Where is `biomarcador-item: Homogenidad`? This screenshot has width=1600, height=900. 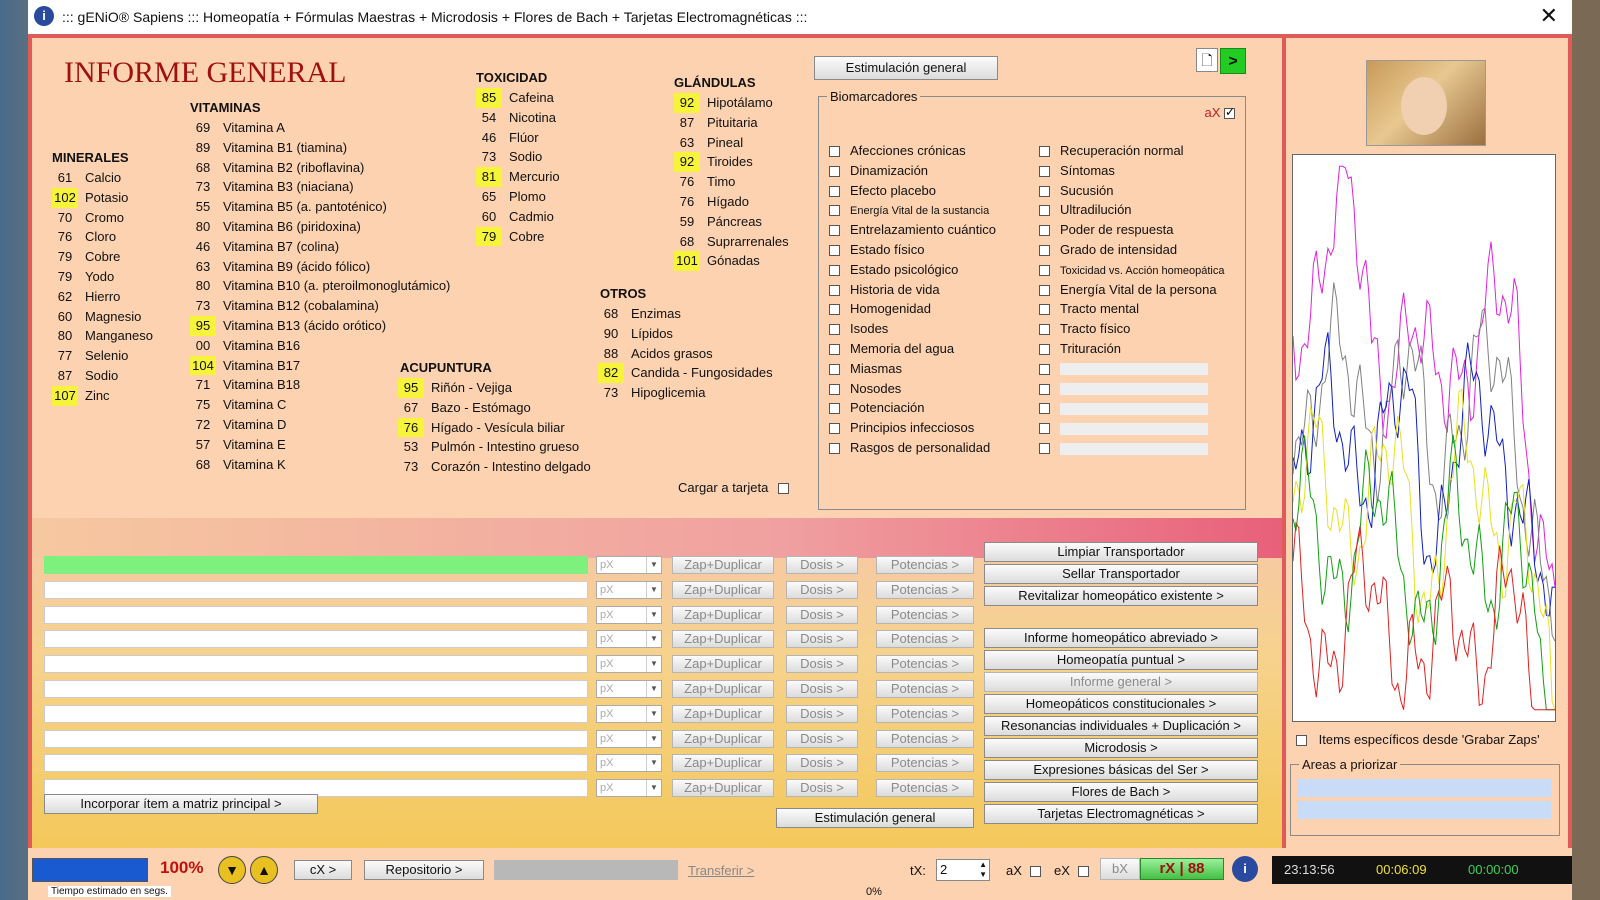
biomarcador-item: Homogenidad is located at coordinates (912, 309).